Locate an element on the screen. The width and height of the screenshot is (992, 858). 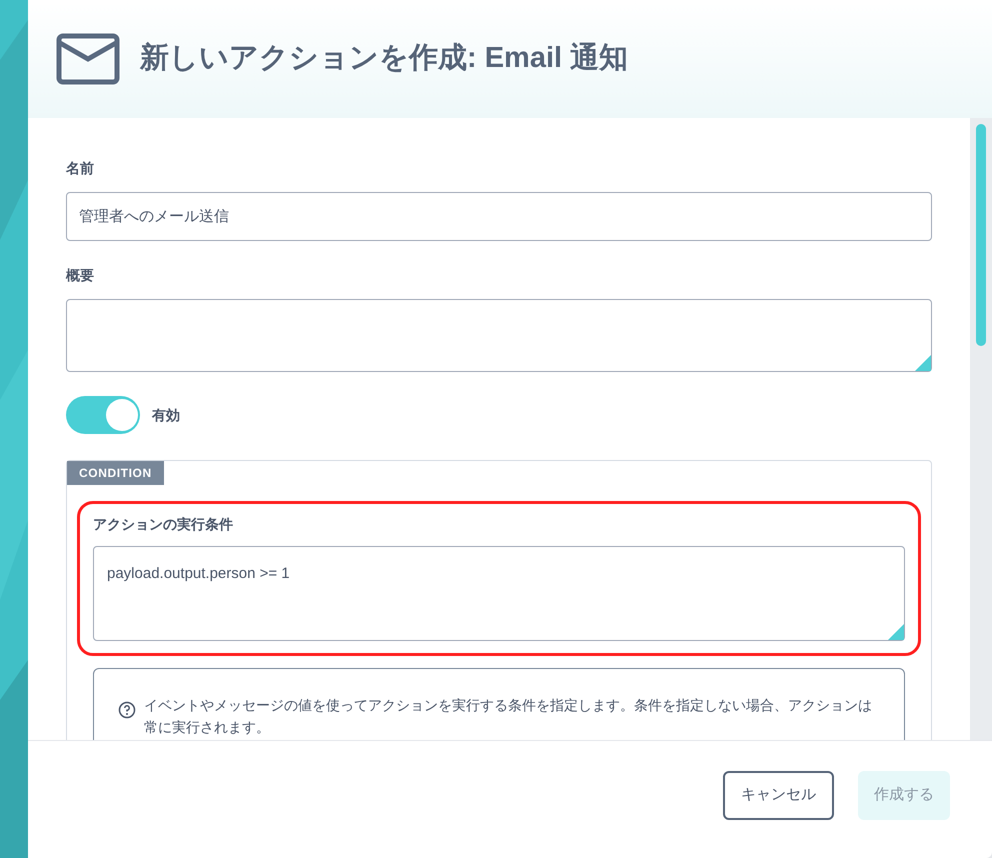
question-icon is located at coordinates (127, 710).